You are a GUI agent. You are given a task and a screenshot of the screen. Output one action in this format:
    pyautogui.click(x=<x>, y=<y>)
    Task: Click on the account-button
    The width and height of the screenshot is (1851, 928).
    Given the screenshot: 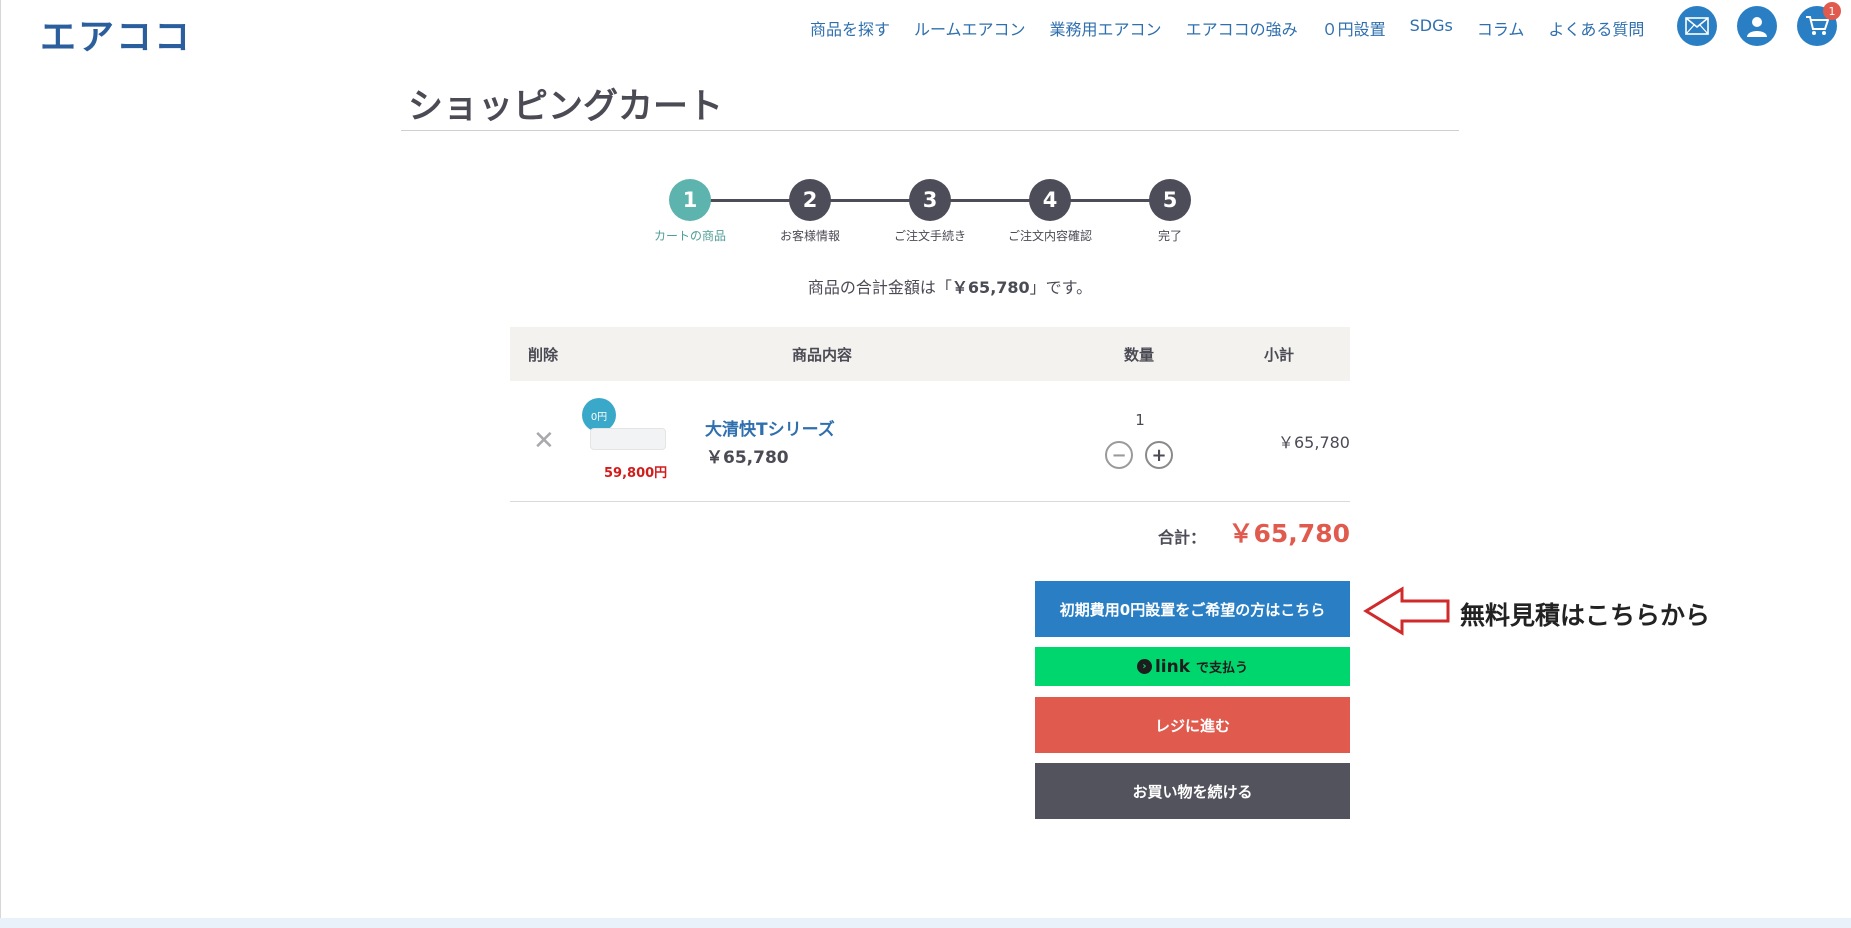 What is the action you would take?
    pyautogui.click(x=1757, y=26)
    